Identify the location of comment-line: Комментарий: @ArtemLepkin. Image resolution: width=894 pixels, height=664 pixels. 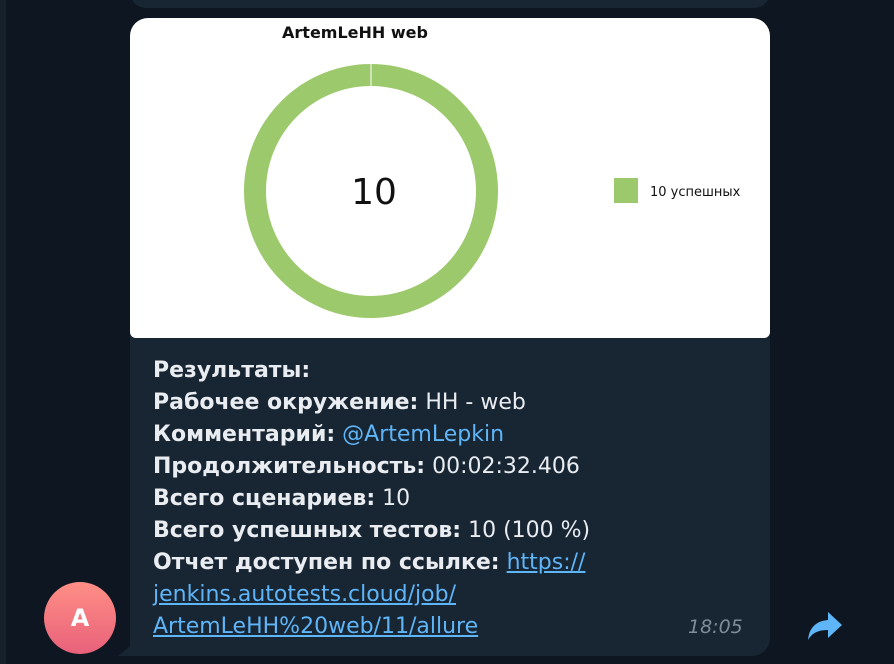
(329, 434).